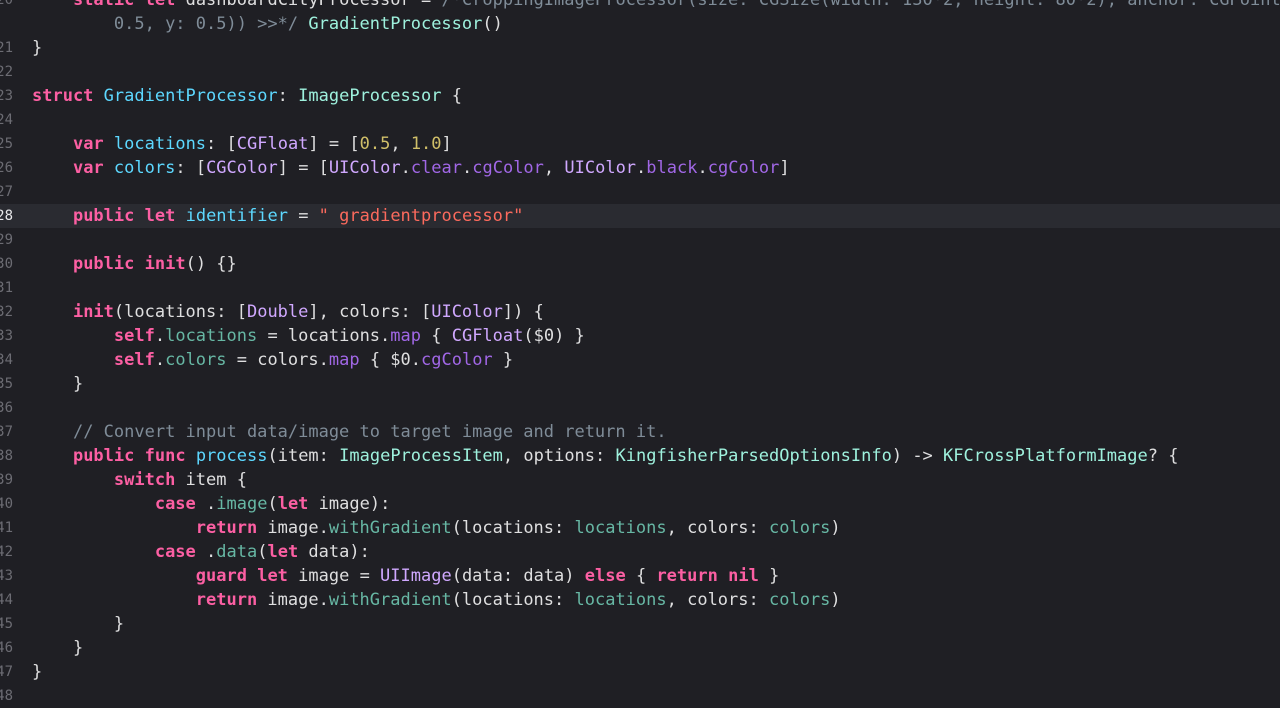 Image resolution: width=1280 pixels, height=708 pixels. Describe the element at coordinates (88, 168) in the screenshot. I see `code-token: var` at that location.